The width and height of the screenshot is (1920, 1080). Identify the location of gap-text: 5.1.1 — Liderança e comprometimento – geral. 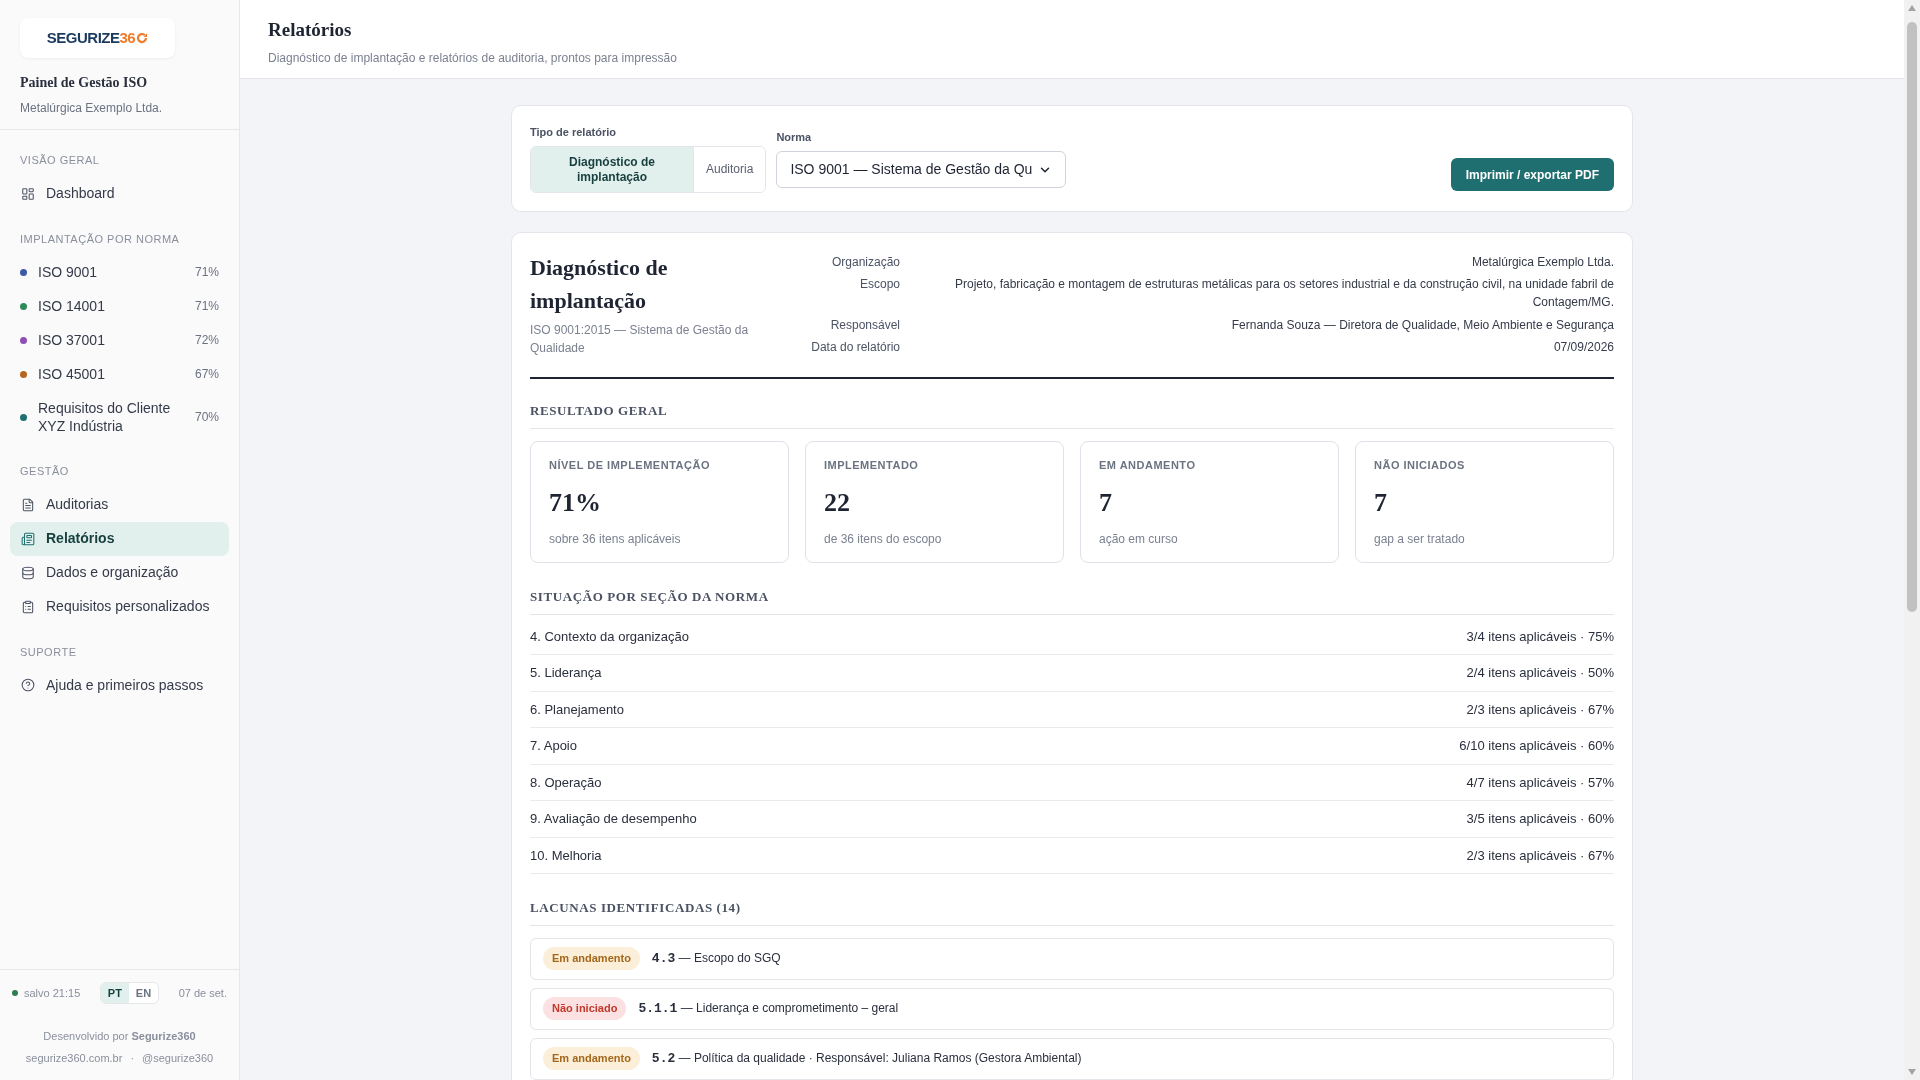
(768, 1008).